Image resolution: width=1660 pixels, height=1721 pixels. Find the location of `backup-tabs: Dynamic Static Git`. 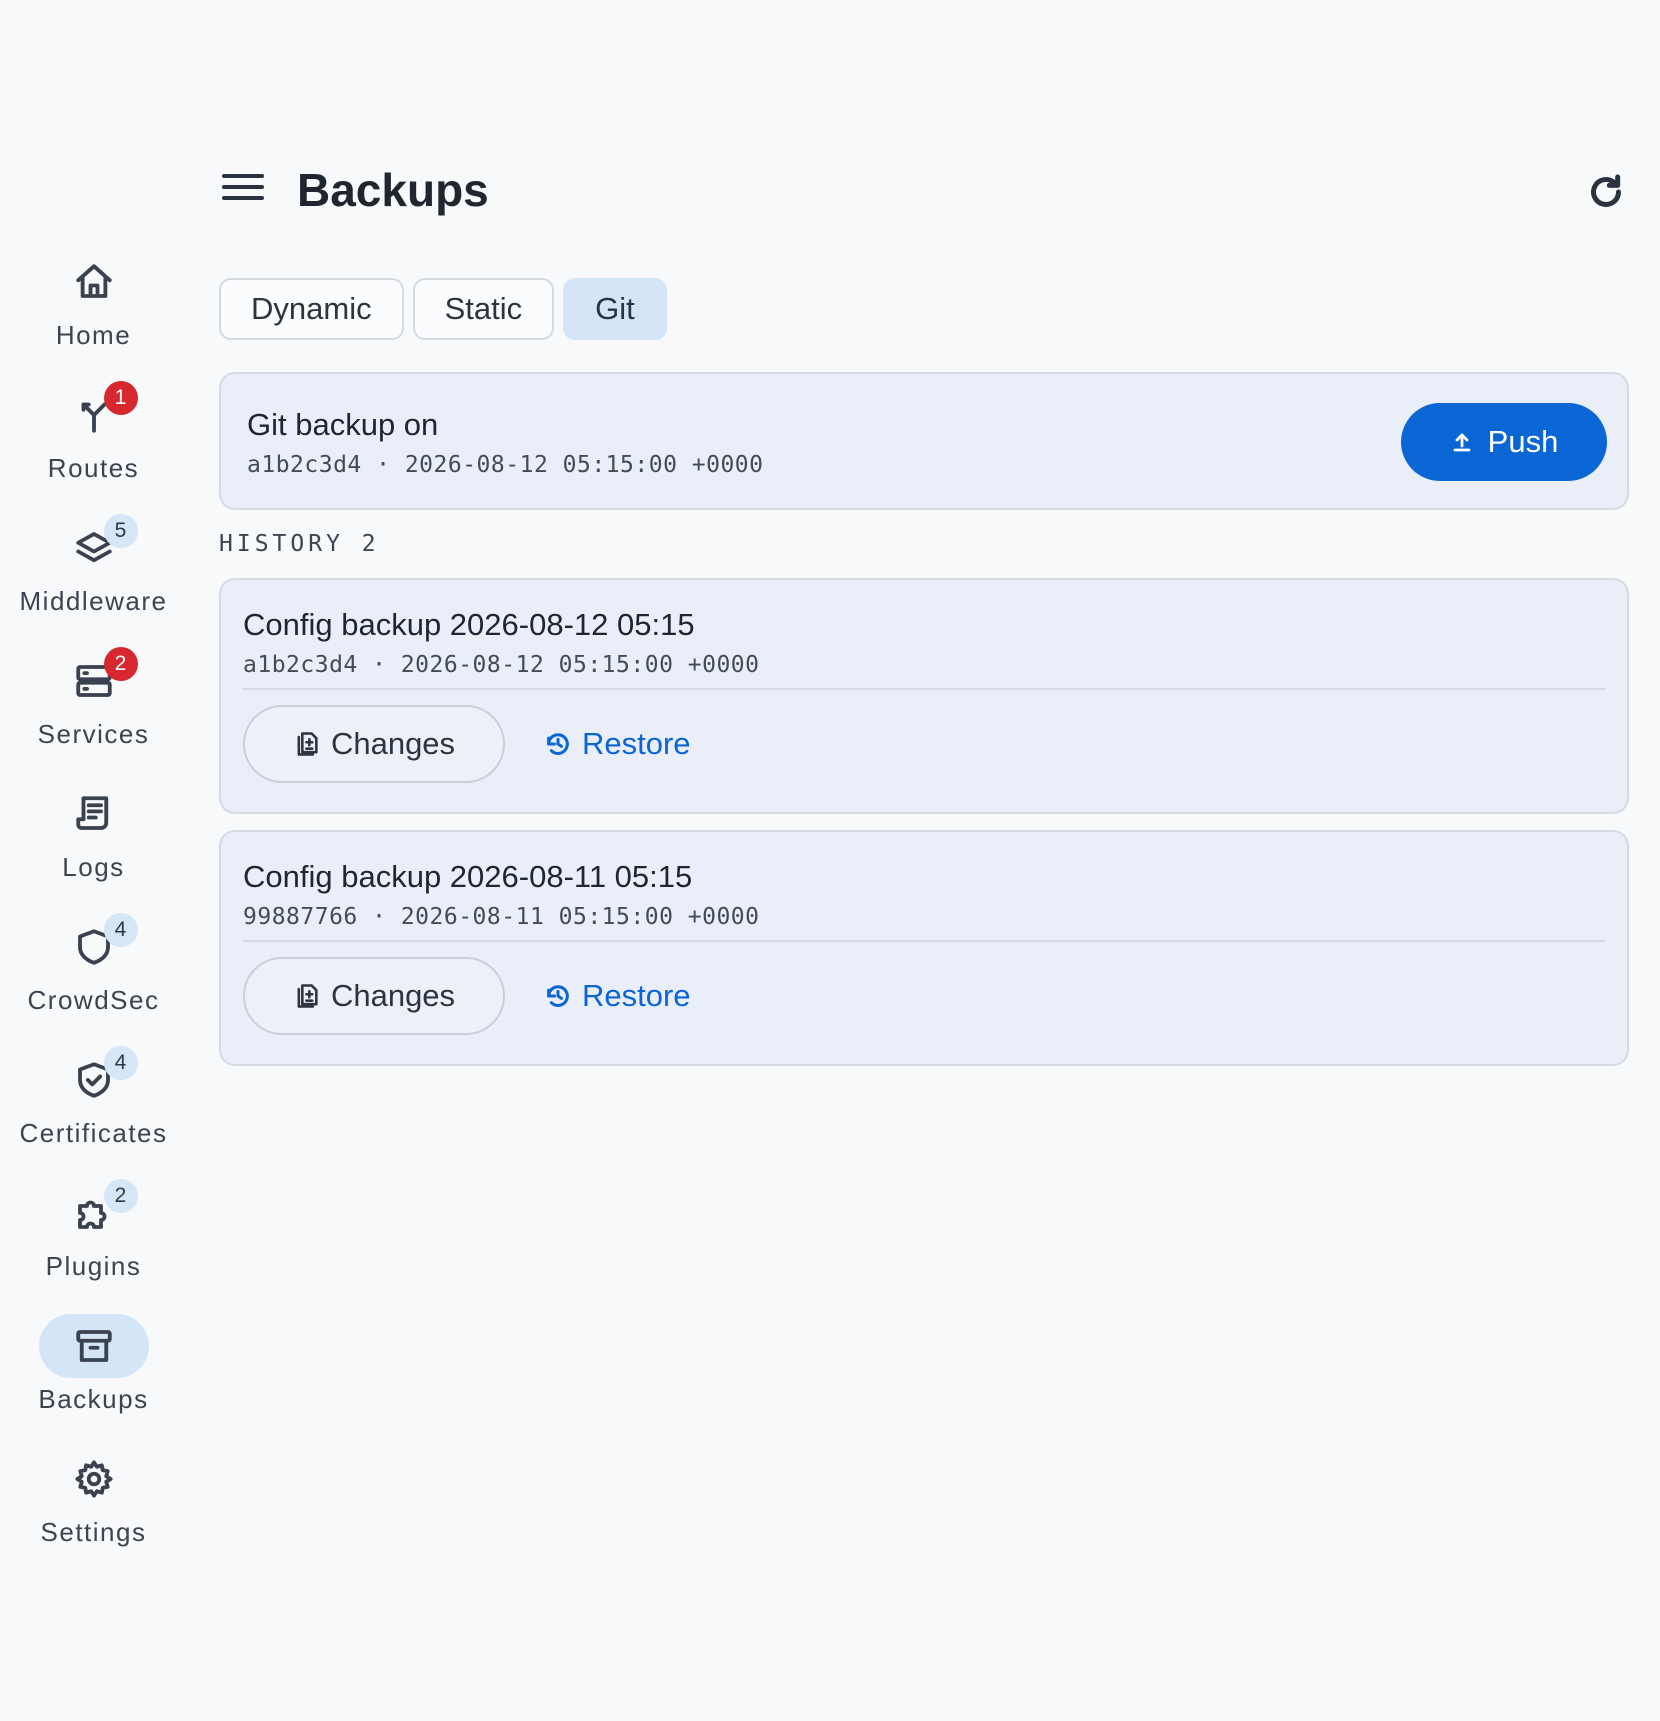

backup-tabs: Dynamic Static Git is located at coordinates (443, 309).